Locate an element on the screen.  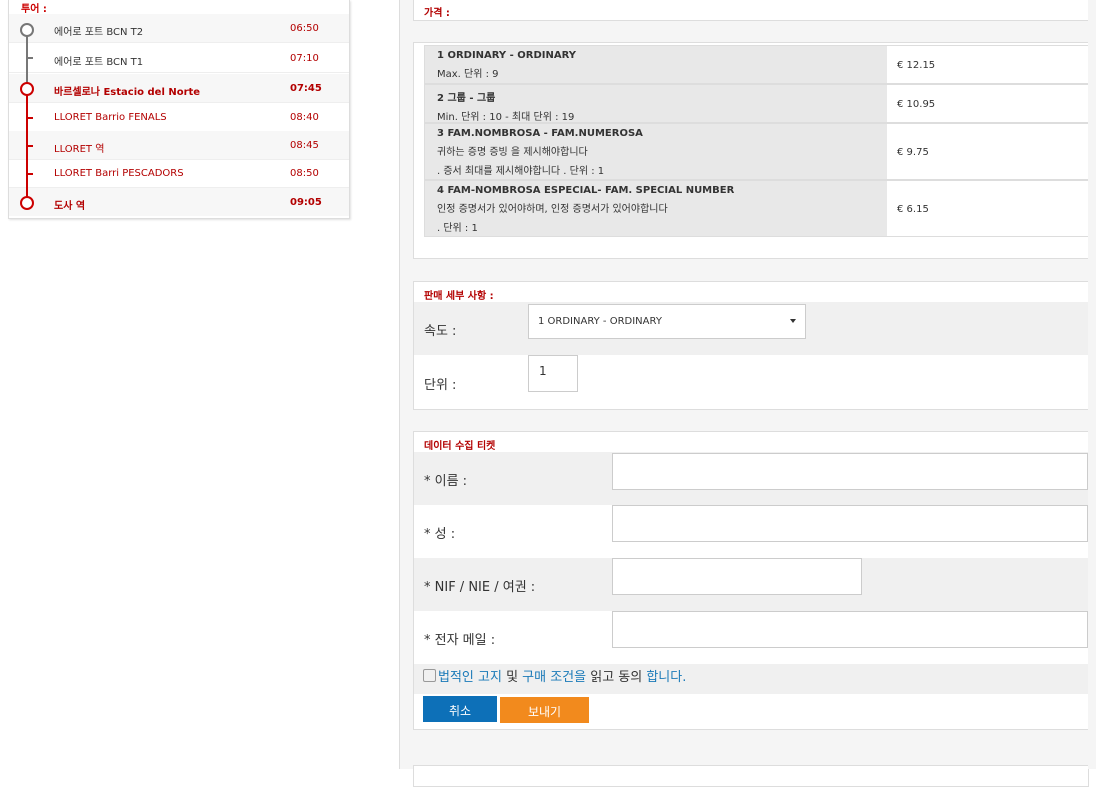
price-value: € 9.75 is located at coordinates (913, 152).